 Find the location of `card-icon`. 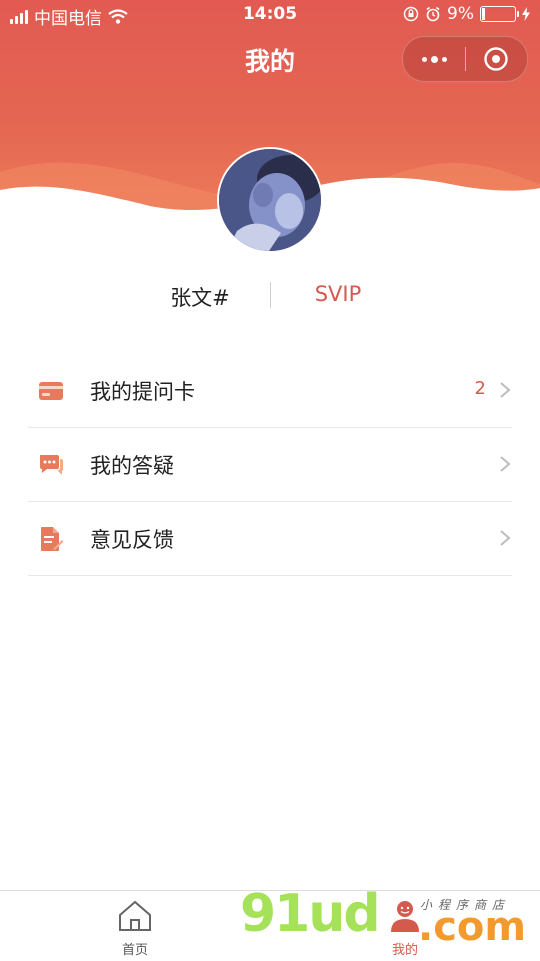

card-icon is located at coordinates (51, 391).